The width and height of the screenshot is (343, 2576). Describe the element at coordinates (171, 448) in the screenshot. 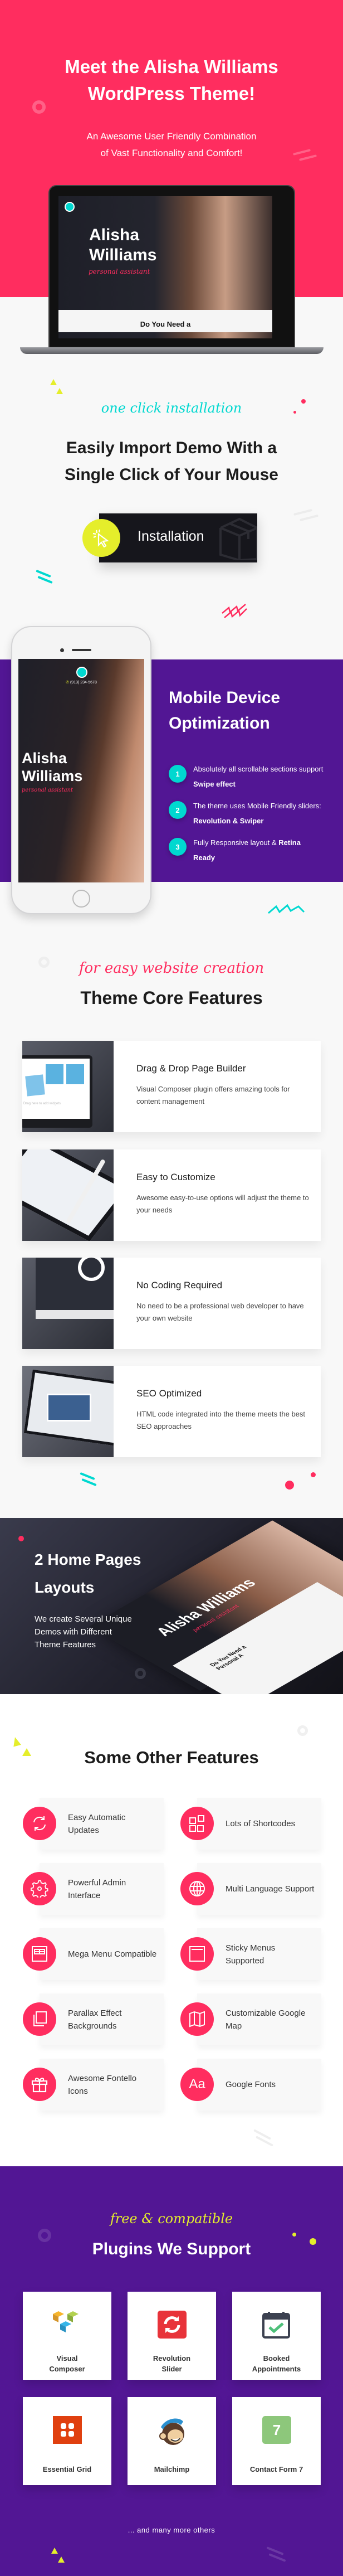

I see `install-title-line: Easily Import Demo With a` at that location.